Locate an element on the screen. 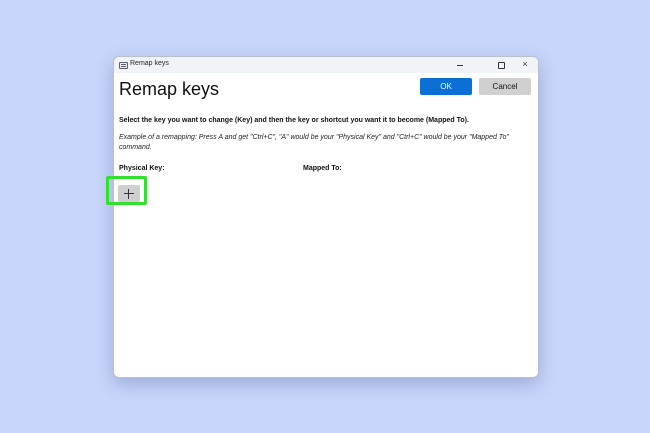 Image resolution: width=650 pixels, height=433 pixels. minimize-icon is located at coordinates (460, 65).